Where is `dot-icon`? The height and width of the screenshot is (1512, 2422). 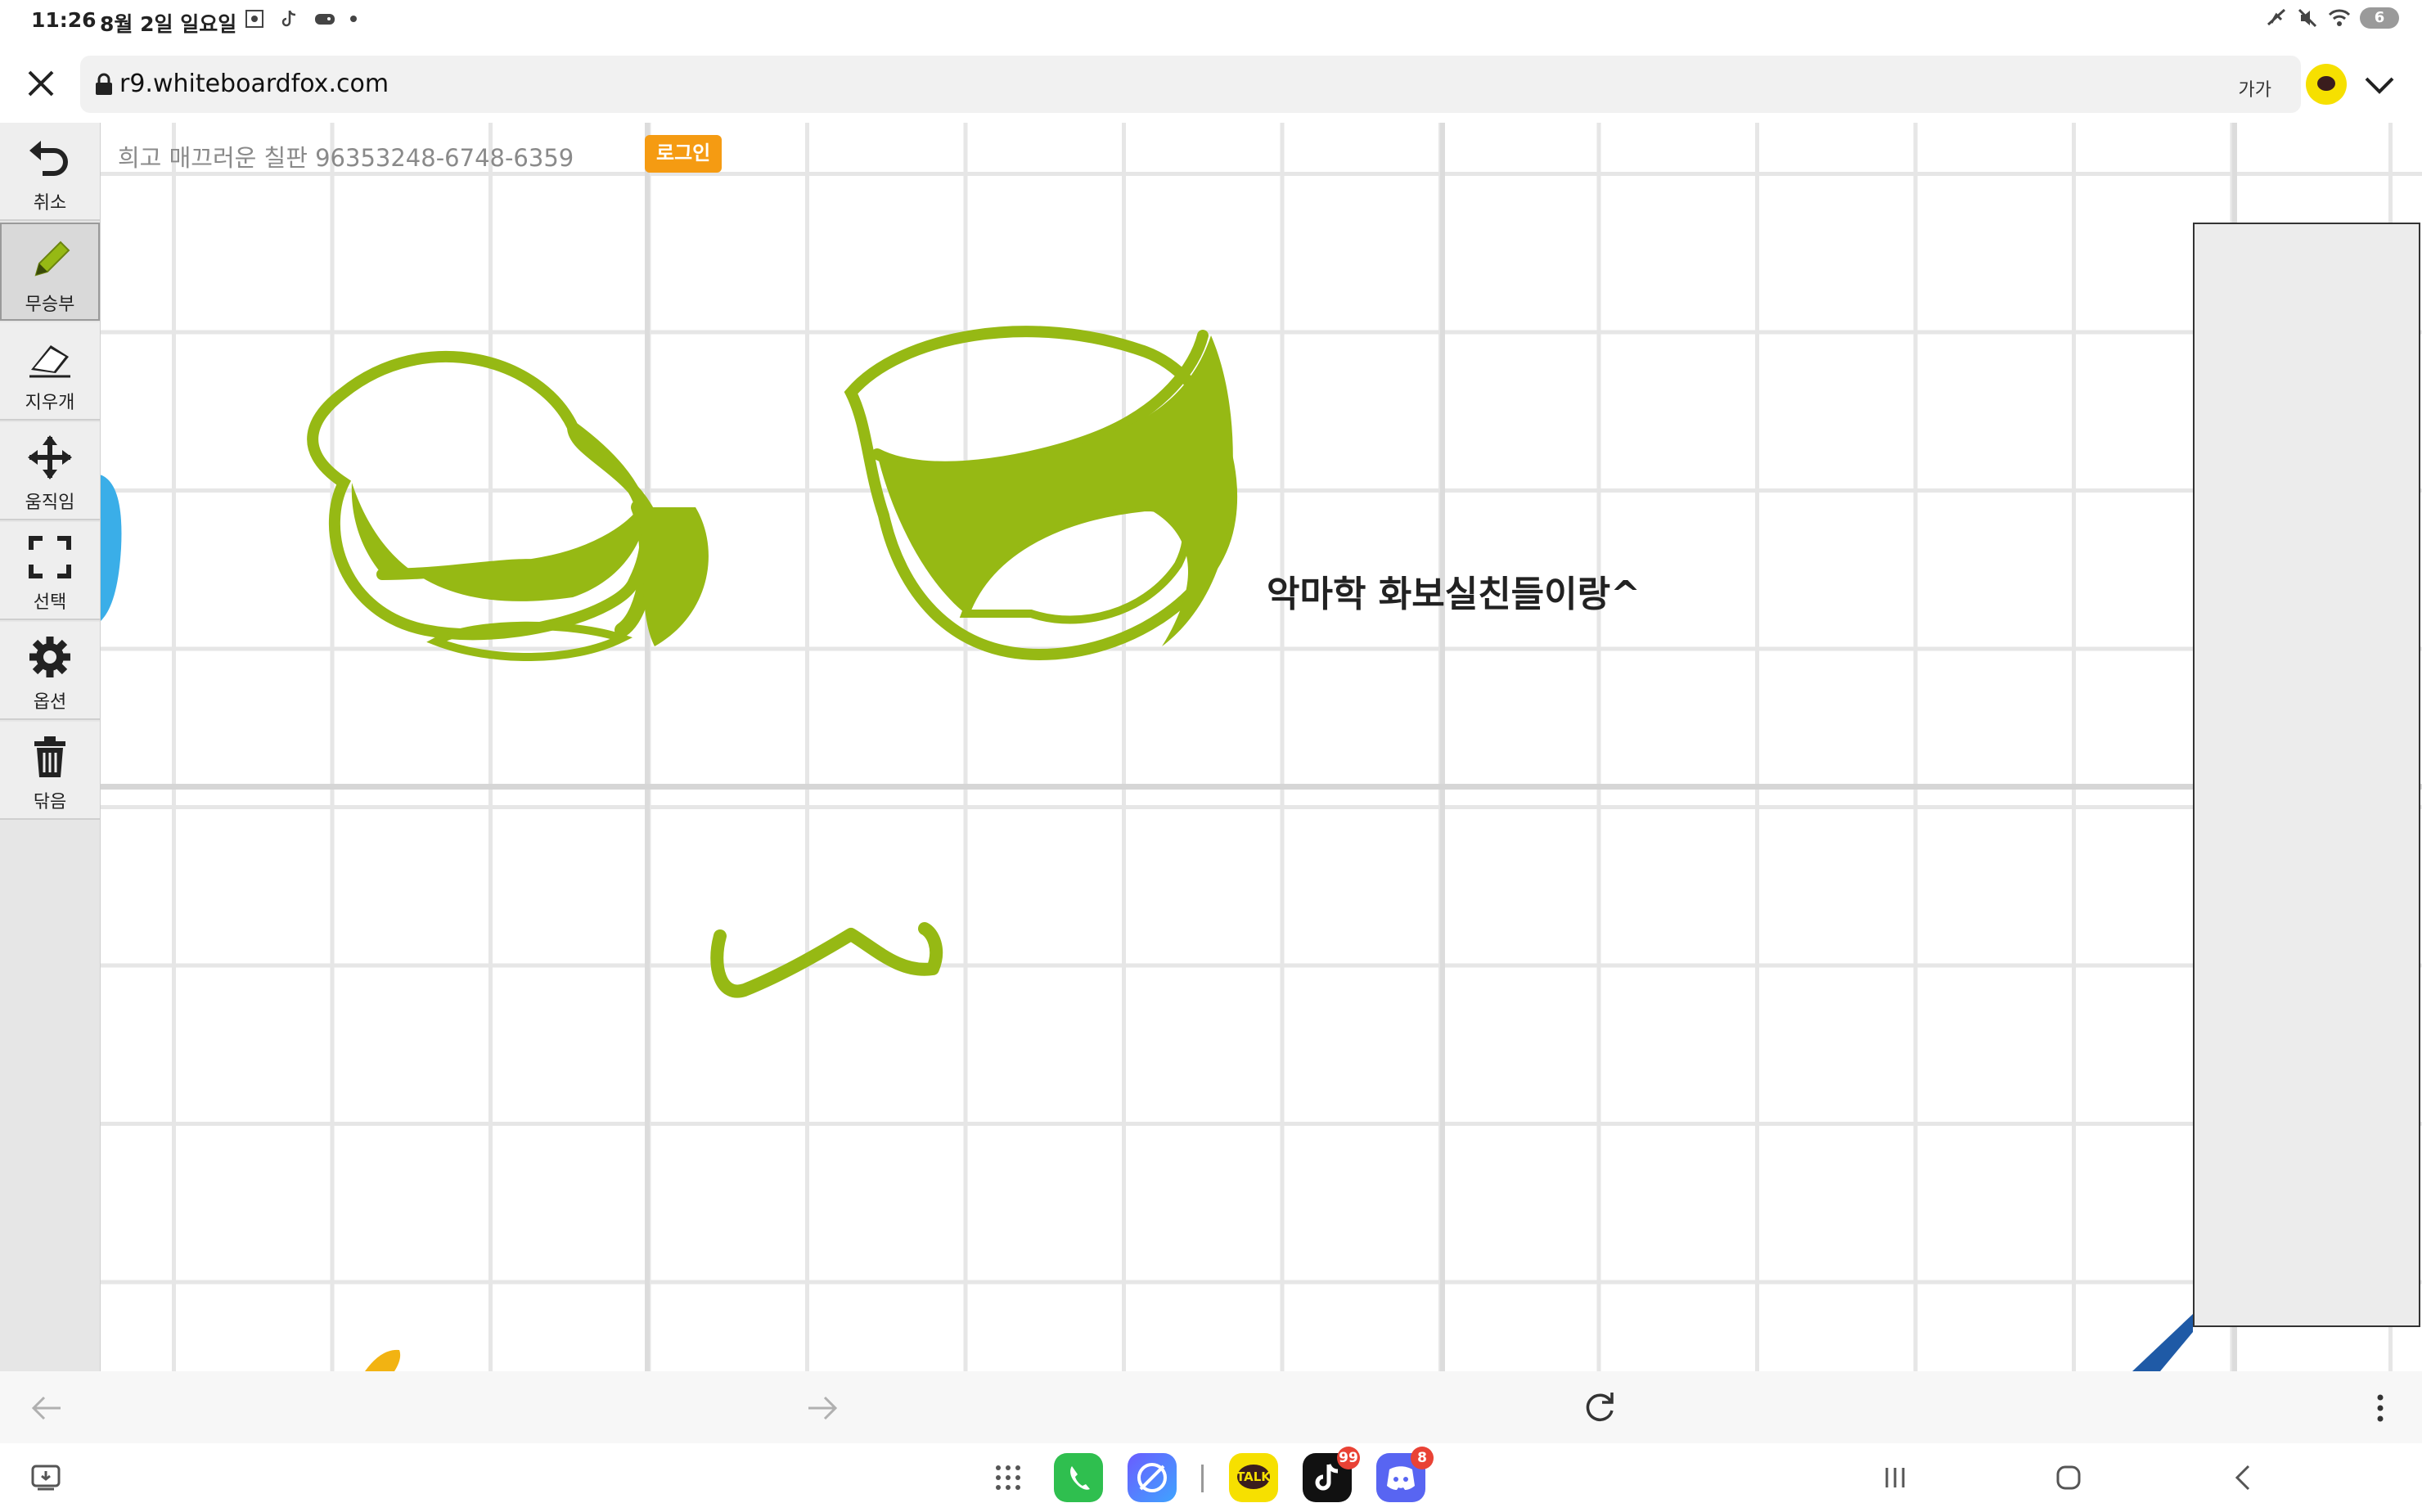
dot-icon is located at coordinates (354, 19).